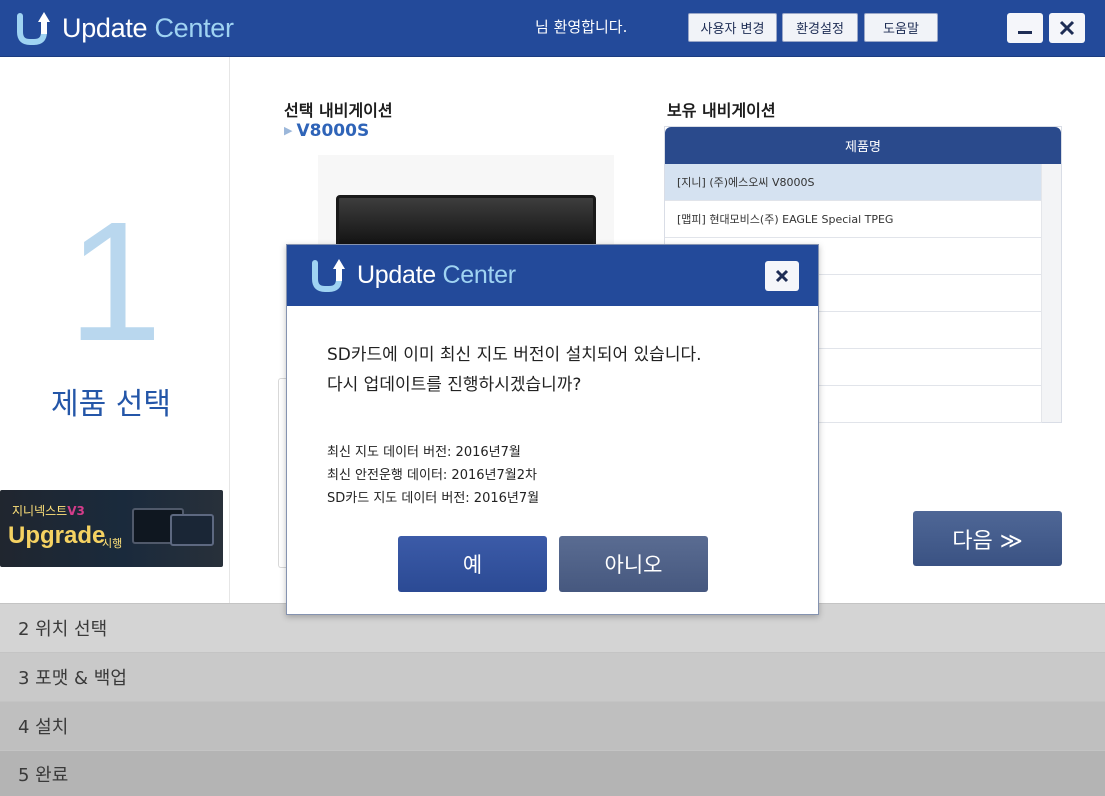  I want to click on table-row: [맵피] 현대모비스(주) EAGLE Special TPEG, so click(853, 219).